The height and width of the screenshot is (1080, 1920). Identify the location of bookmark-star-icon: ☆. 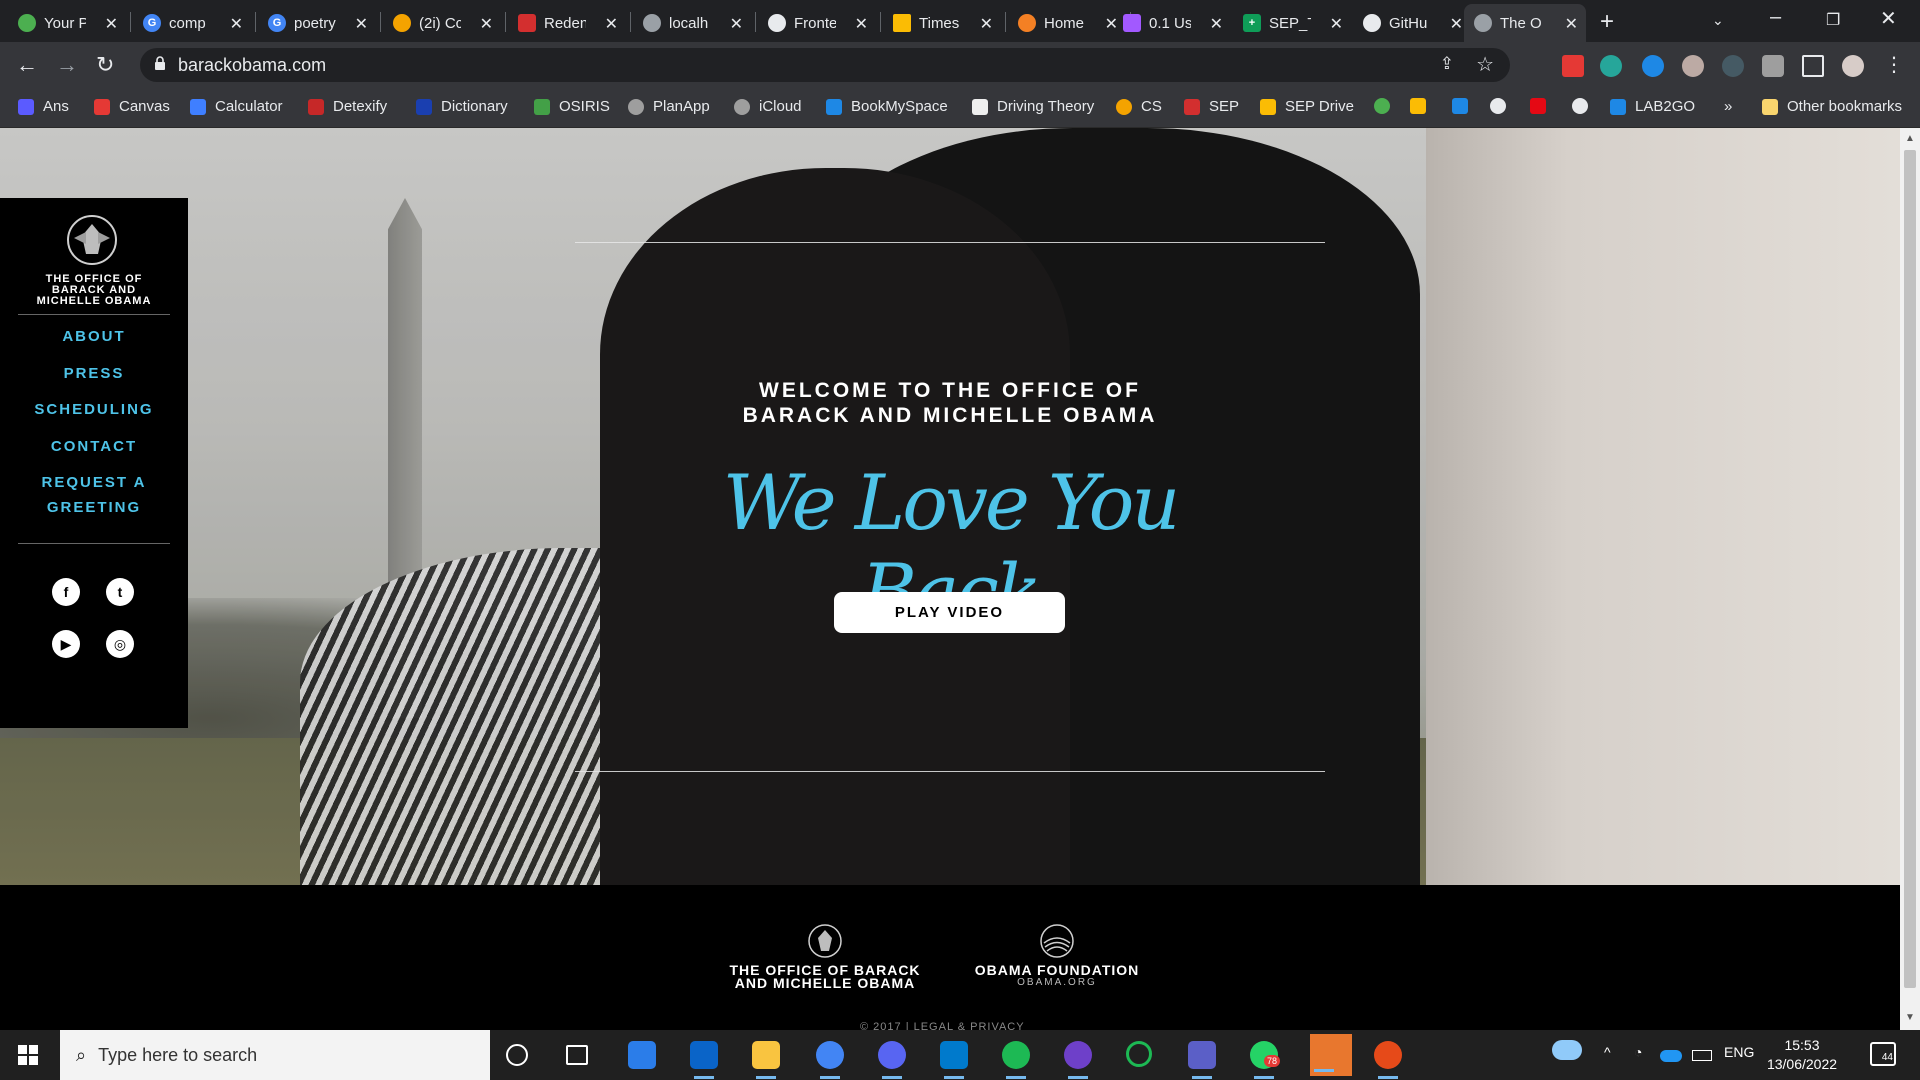
(1485, 64).